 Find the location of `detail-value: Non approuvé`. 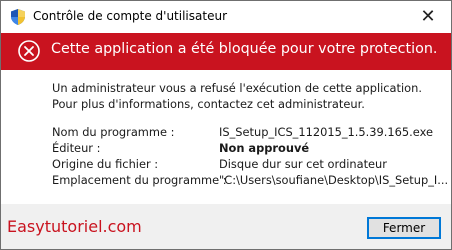

detail-value: Non approuvé is located at coordinates (264, 148).